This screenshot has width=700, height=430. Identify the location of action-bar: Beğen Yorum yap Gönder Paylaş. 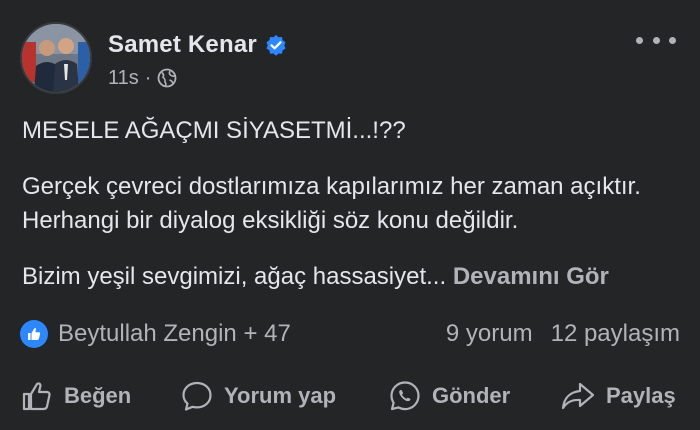
(350, 396).